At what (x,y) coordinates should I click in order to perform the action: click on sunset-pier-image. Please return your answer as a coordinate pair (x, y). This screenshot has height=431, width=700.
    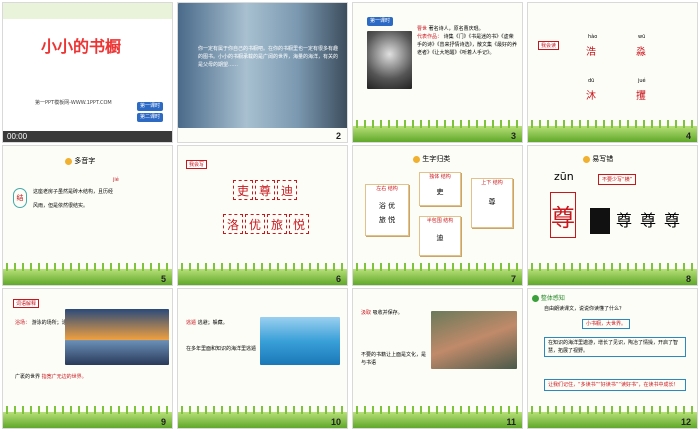
    Looking at the image, I should click on (117, 337).